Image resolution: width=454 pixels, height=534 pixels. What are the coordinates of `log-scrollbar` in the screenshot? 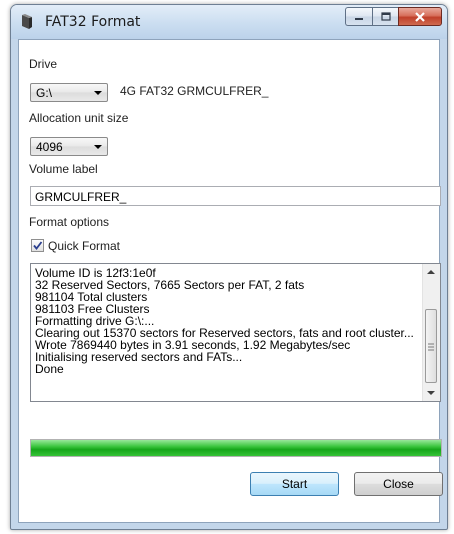 It's located at (431, 332).